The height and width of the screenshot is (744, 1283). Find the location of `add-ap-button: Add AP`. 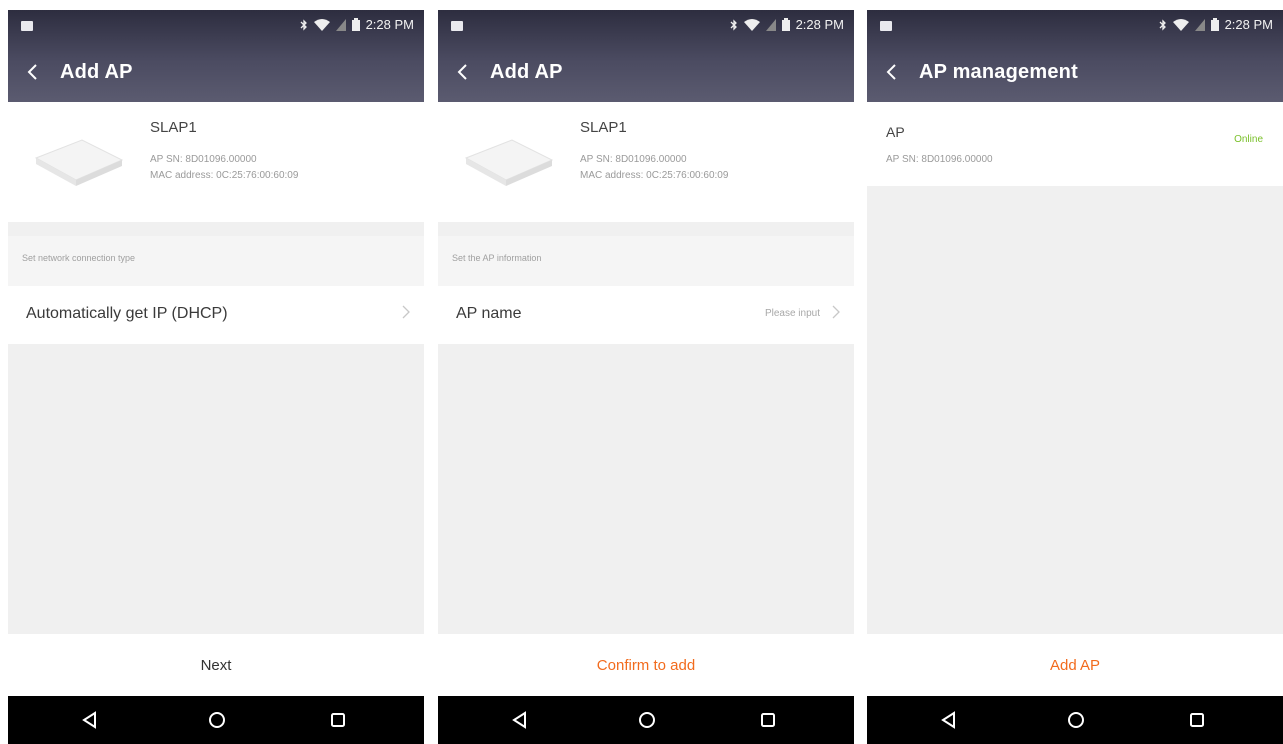

add-ap-button: Add AP is located at coordinates (1075, 665).